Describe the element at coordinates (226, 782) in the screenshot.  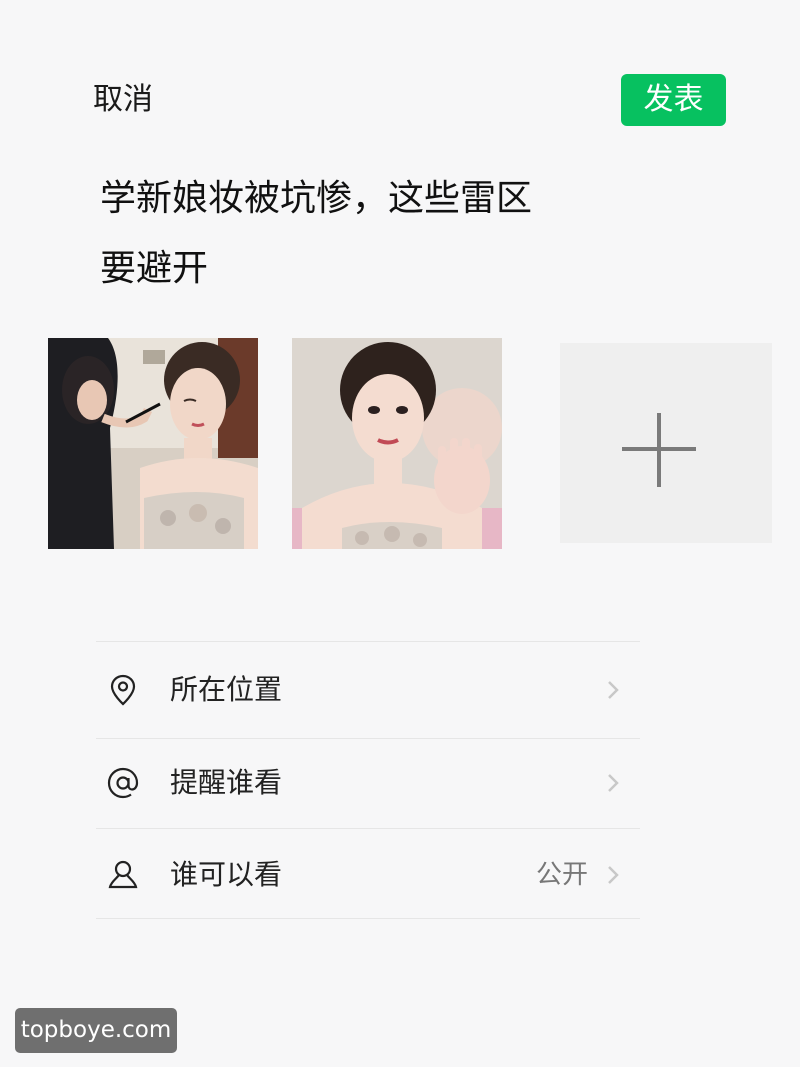
I see `mention-label: 提醒谁看` at that location.